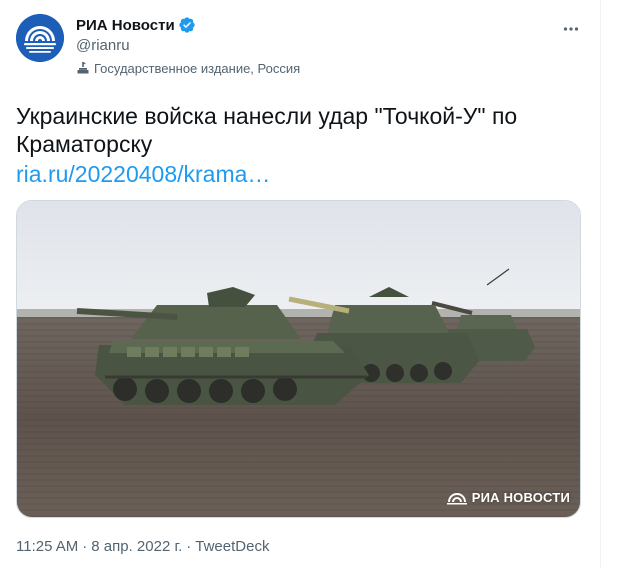  I want to click on column-divider, so click(600, 284).